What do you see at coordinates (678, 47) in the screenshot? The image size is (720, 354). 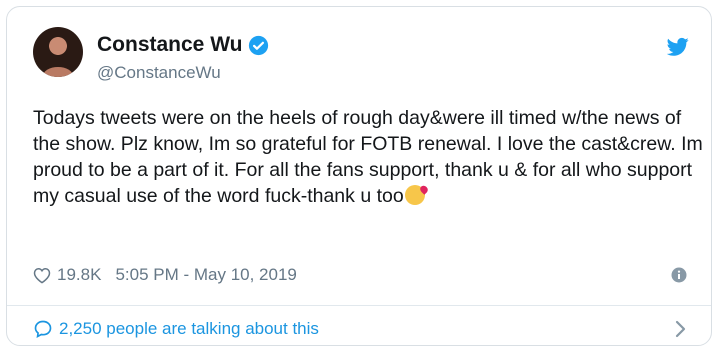 I see `twitter-bird-icon` at bounding box center [678, 47].